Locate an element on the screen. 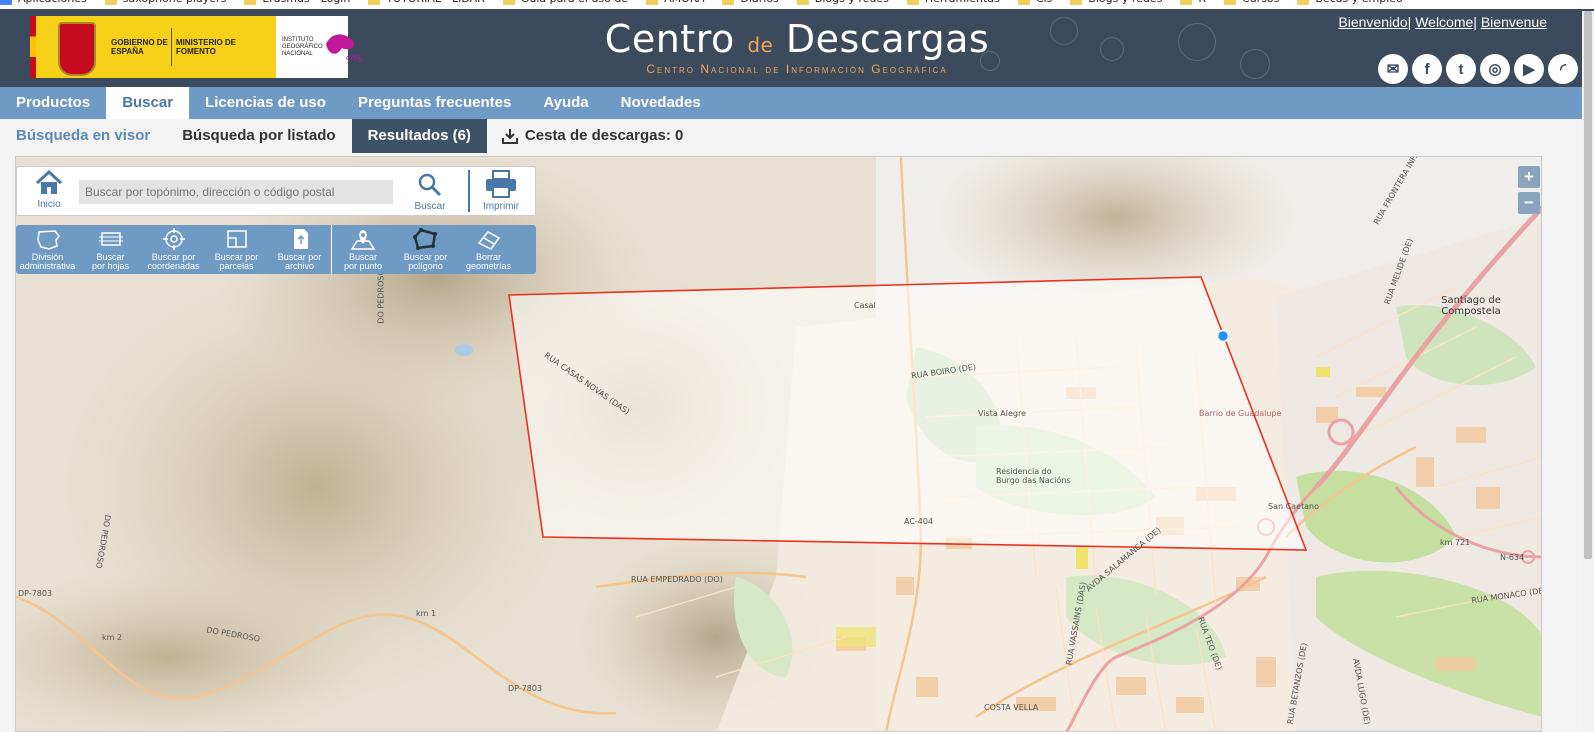  home-icon is located at coordinates (49, 181).